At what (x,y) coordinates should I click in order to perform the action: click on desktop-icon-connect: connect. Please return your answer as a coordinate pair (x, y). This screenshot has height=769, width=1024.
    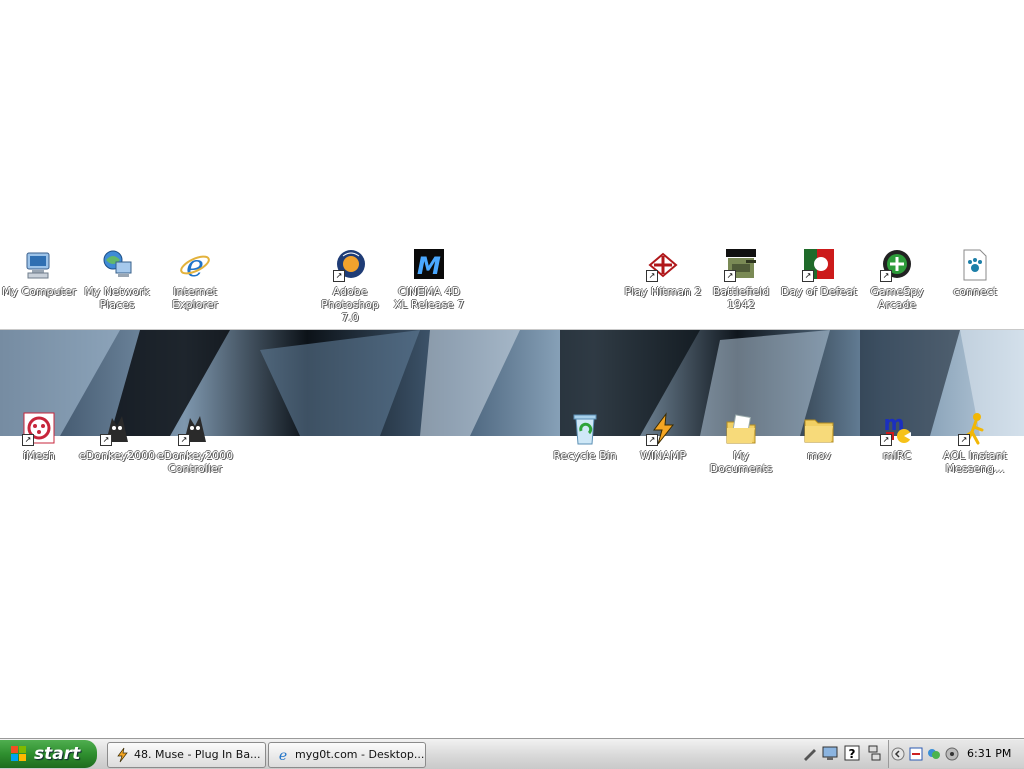
    Looking at the image, I should click on (975, 273).